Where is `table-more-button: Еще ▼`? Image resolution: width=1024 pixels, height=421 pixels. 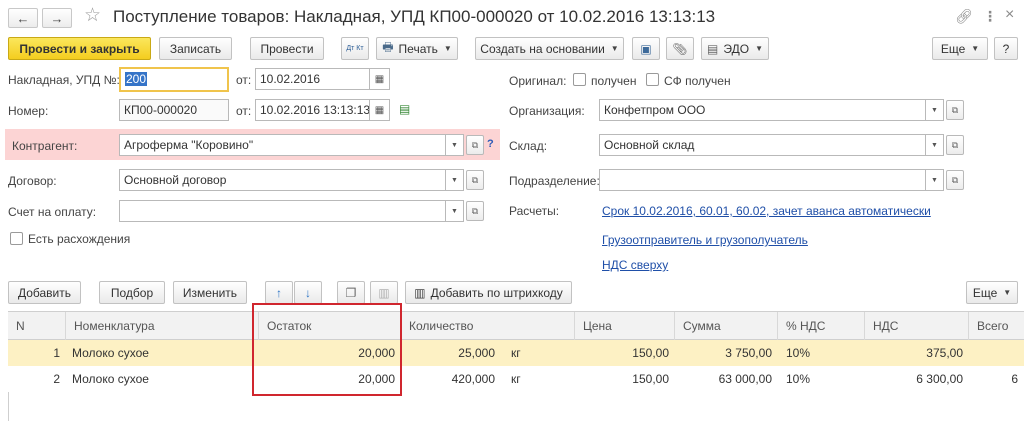
table-more-button: Еще ▼ is located at coordinates (992, 292).